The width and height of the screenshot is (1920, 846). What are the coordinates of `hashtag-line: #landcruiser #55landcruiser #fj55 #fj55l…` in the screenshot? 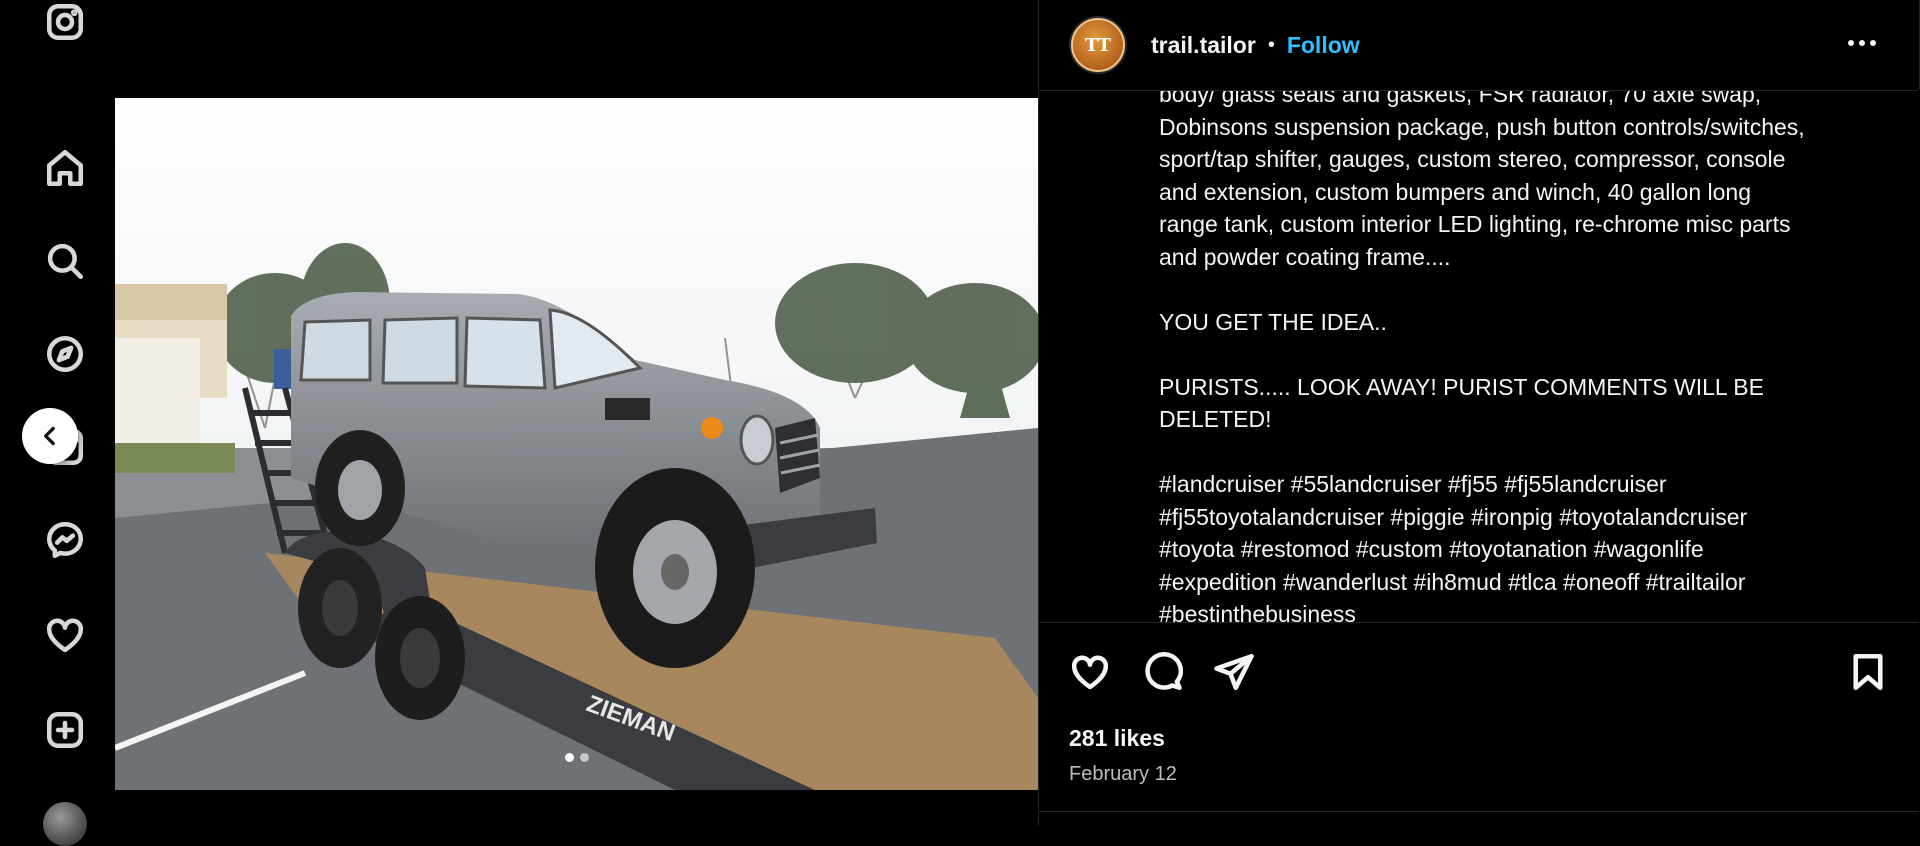 It's located at (1413, 484).